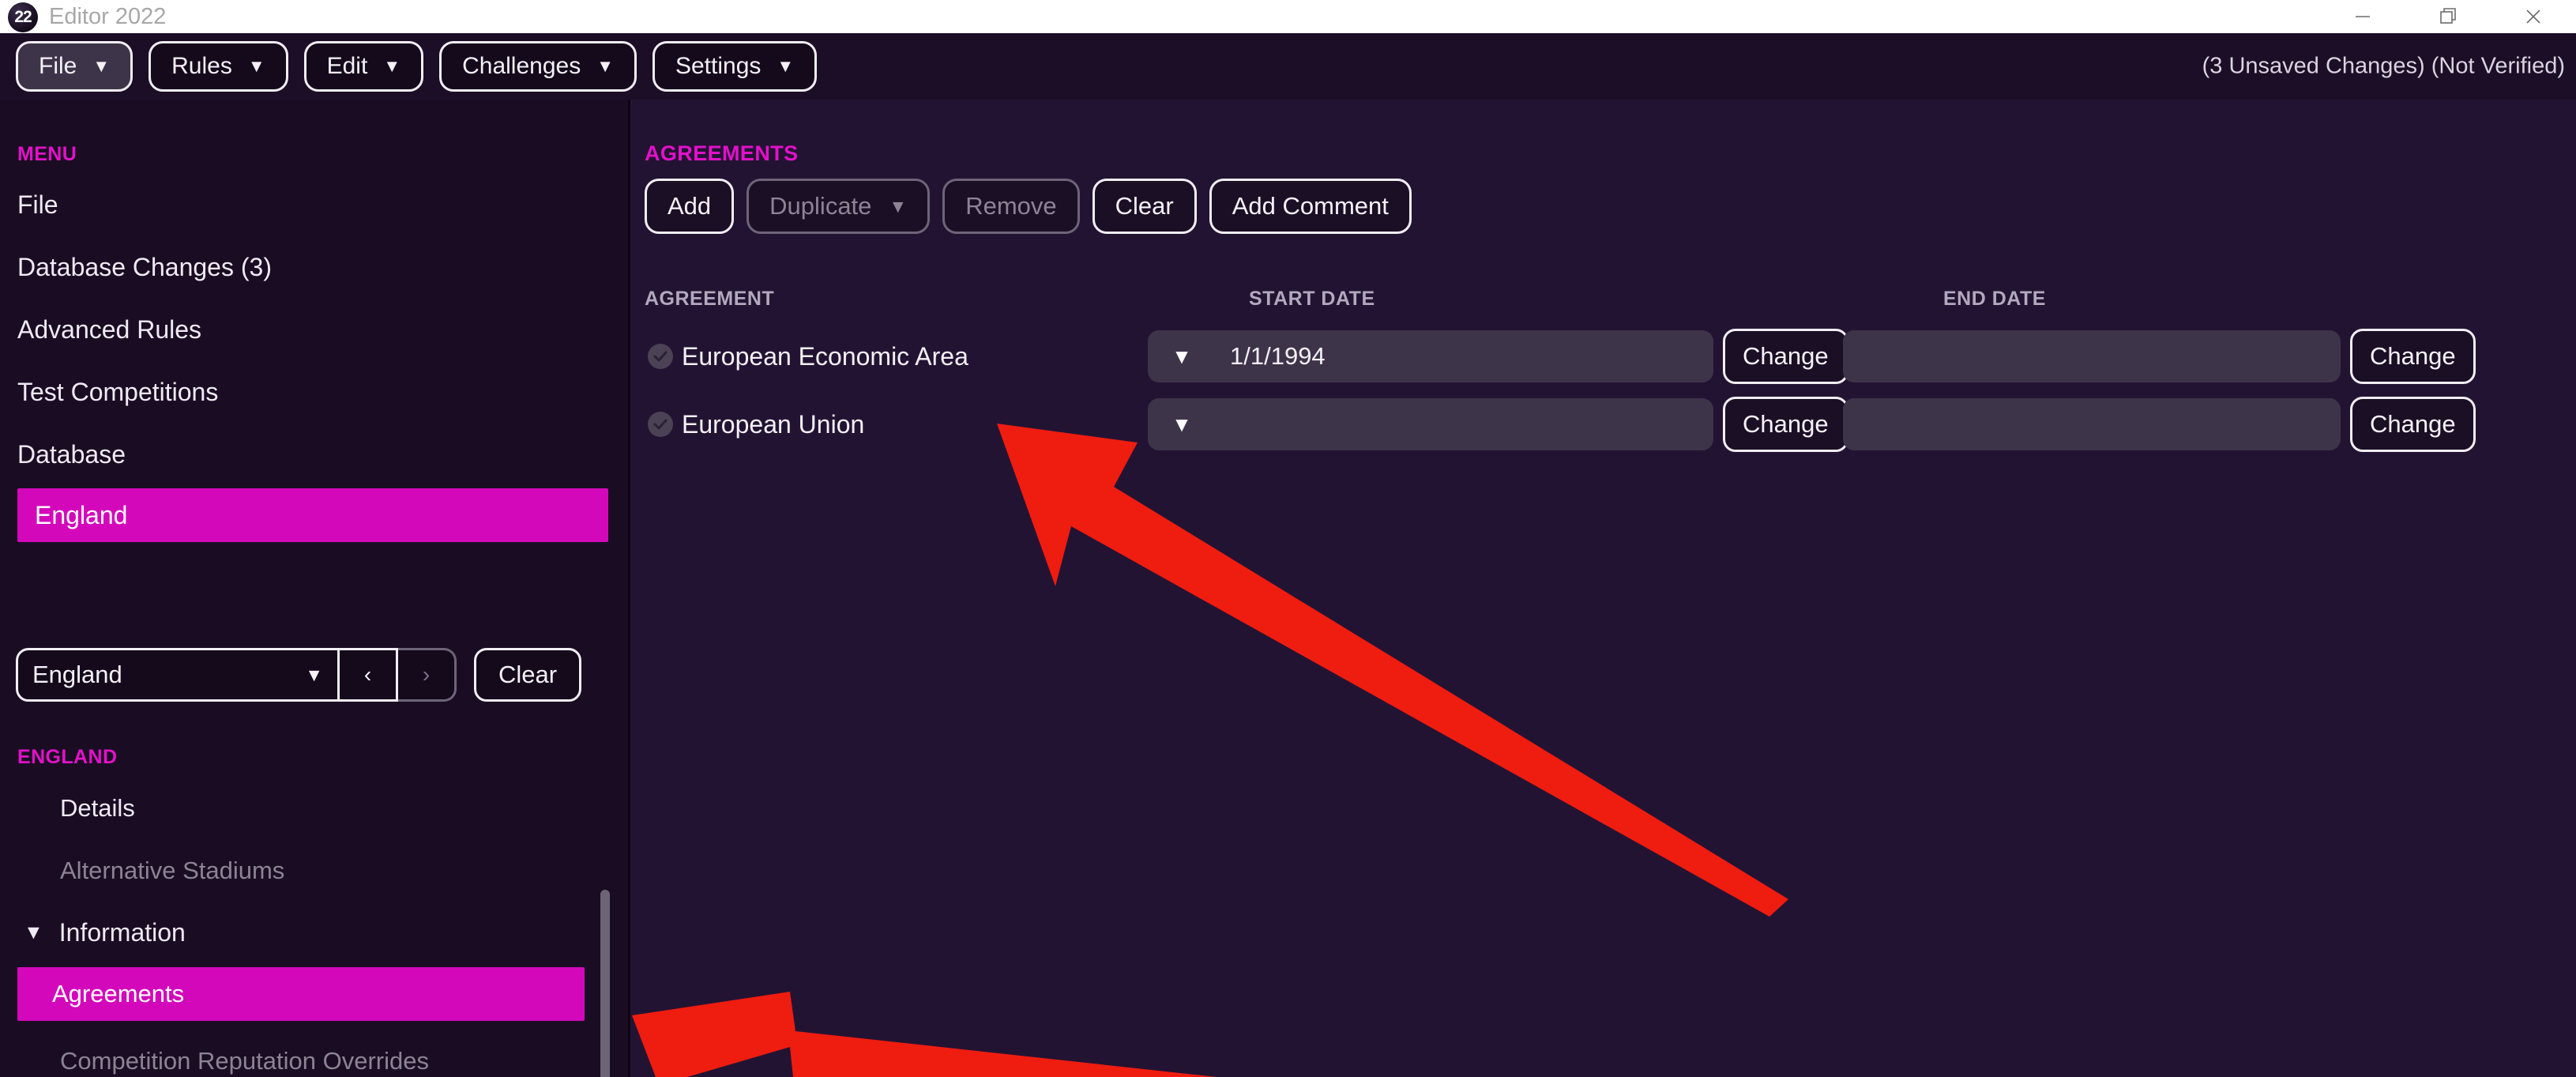  Describe the element at coordinates (1465, 424) in the screenshot. I see `start-date-input` at that location.